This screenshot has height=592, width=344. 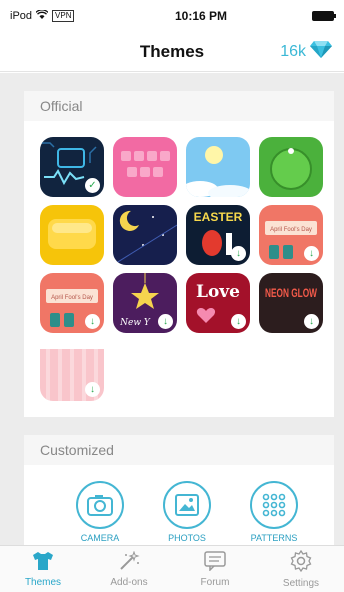 I want to click on tab-bar: Themes Add-ons Forum Settings, so click(x=172, y=568).